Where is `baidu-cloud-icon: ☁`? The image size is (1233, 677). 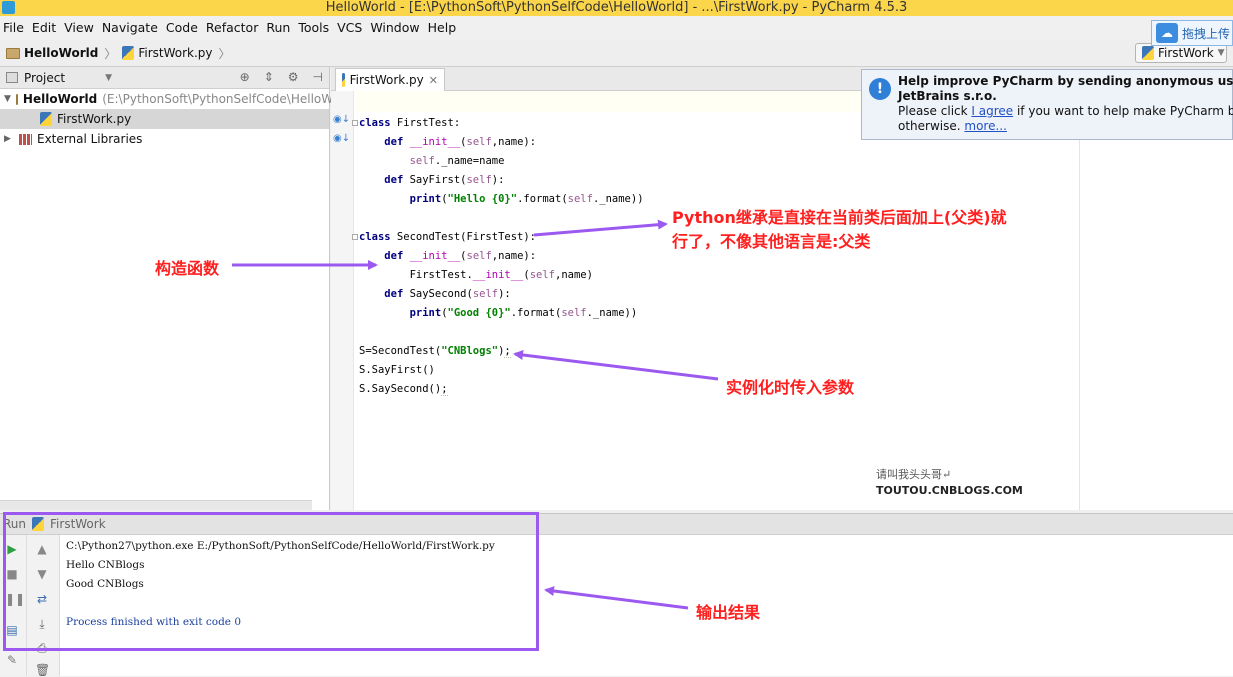
baidu-cloud-icon: ☁ is located at coordinates (1167, 33).